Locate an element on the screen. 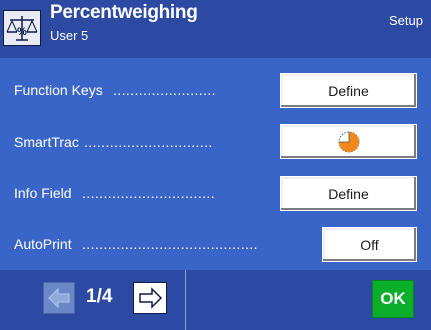 The height and width of the screenshot is (330, 431). percent-scale-icon: % is located at coordinates (22, 28).